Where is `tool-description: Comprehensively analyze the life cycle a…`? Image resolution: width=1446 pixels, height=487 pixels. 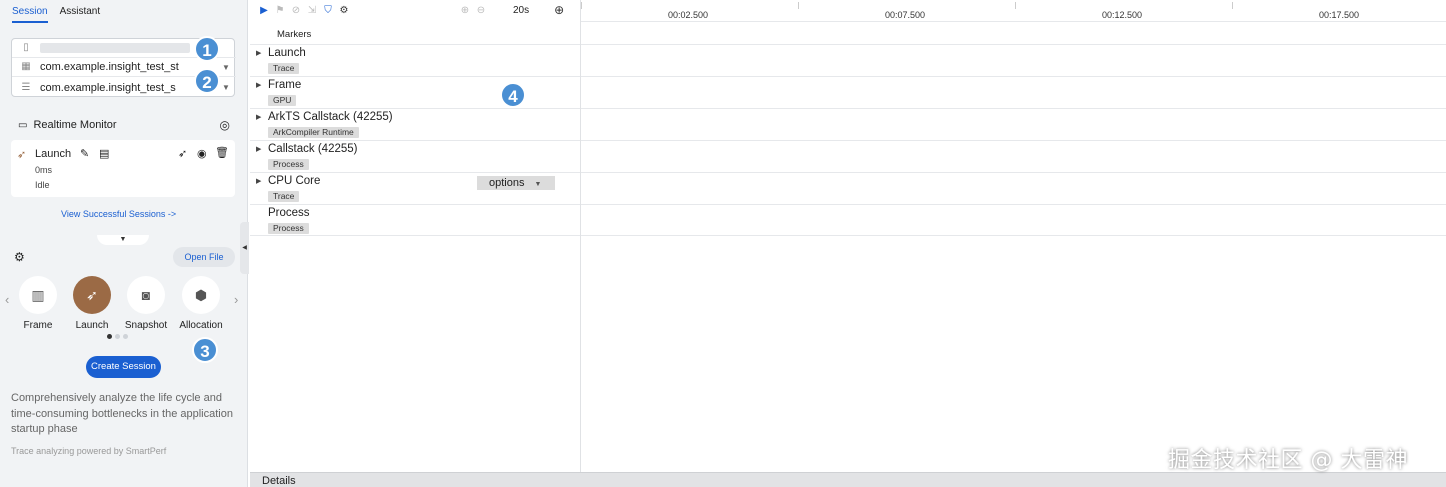
tool-description: Comprehensively analyze the life cycle a… is located at coordinates (122, 413).